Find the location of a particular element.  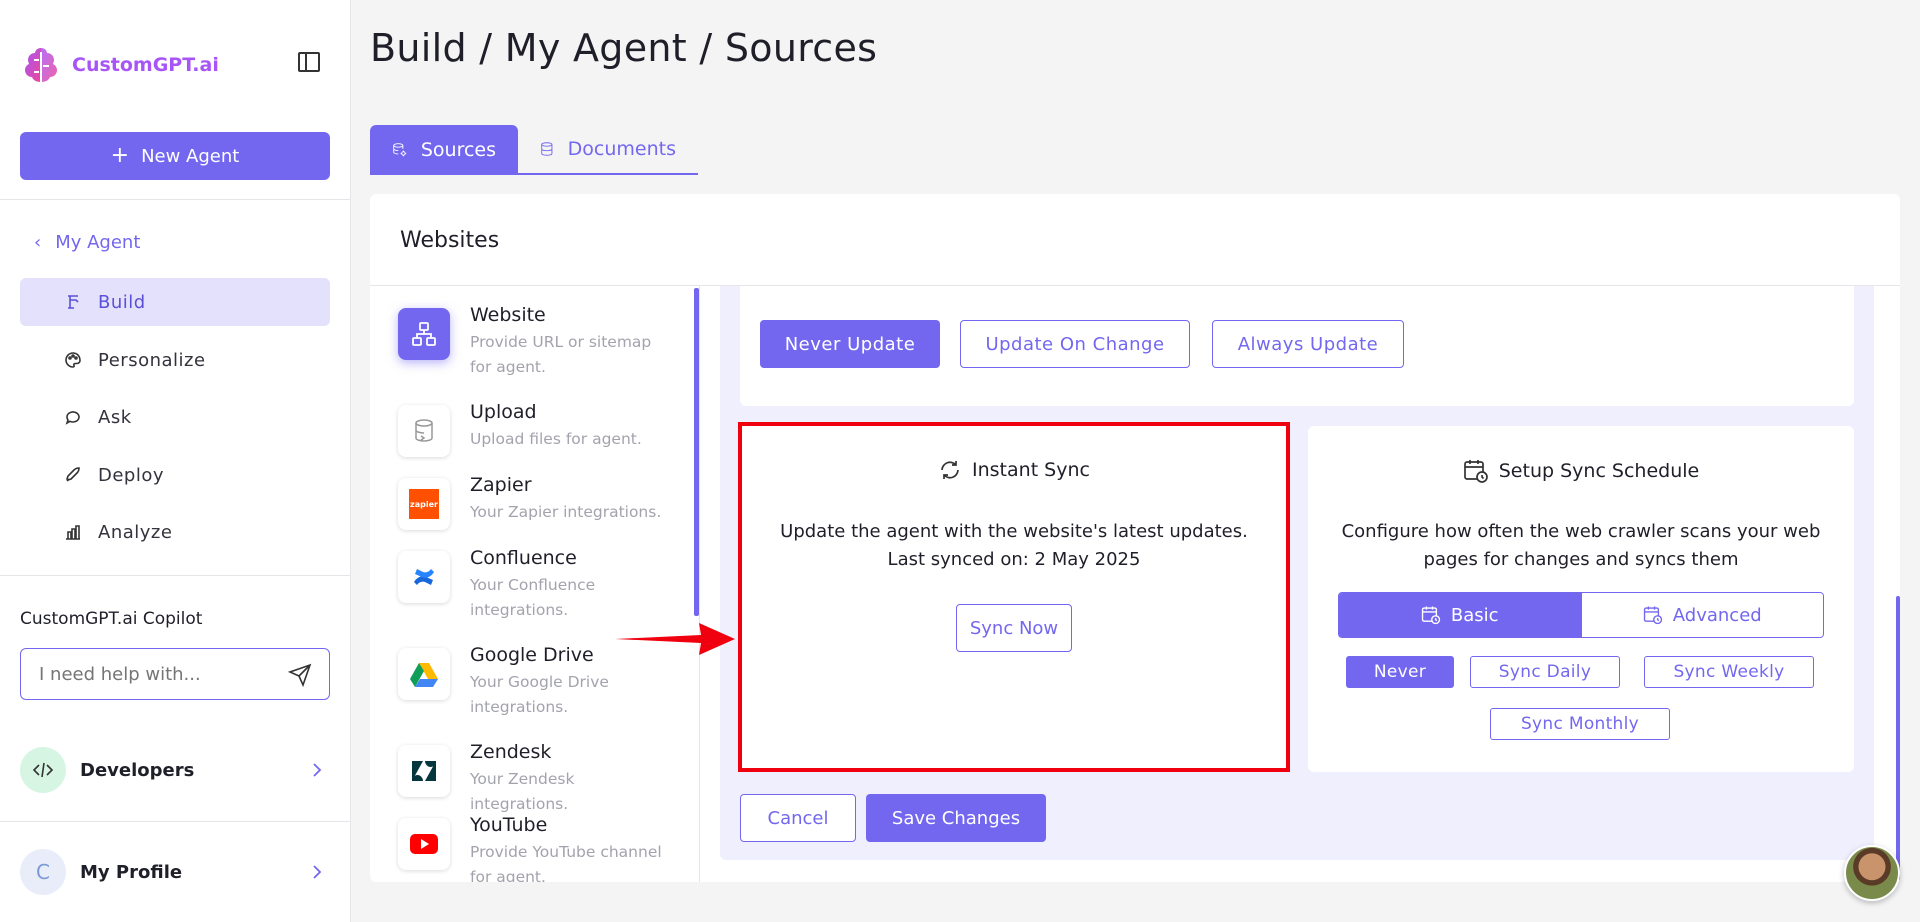

sidebar-item-analyze: Analyze is located at coordinates (175, 532).